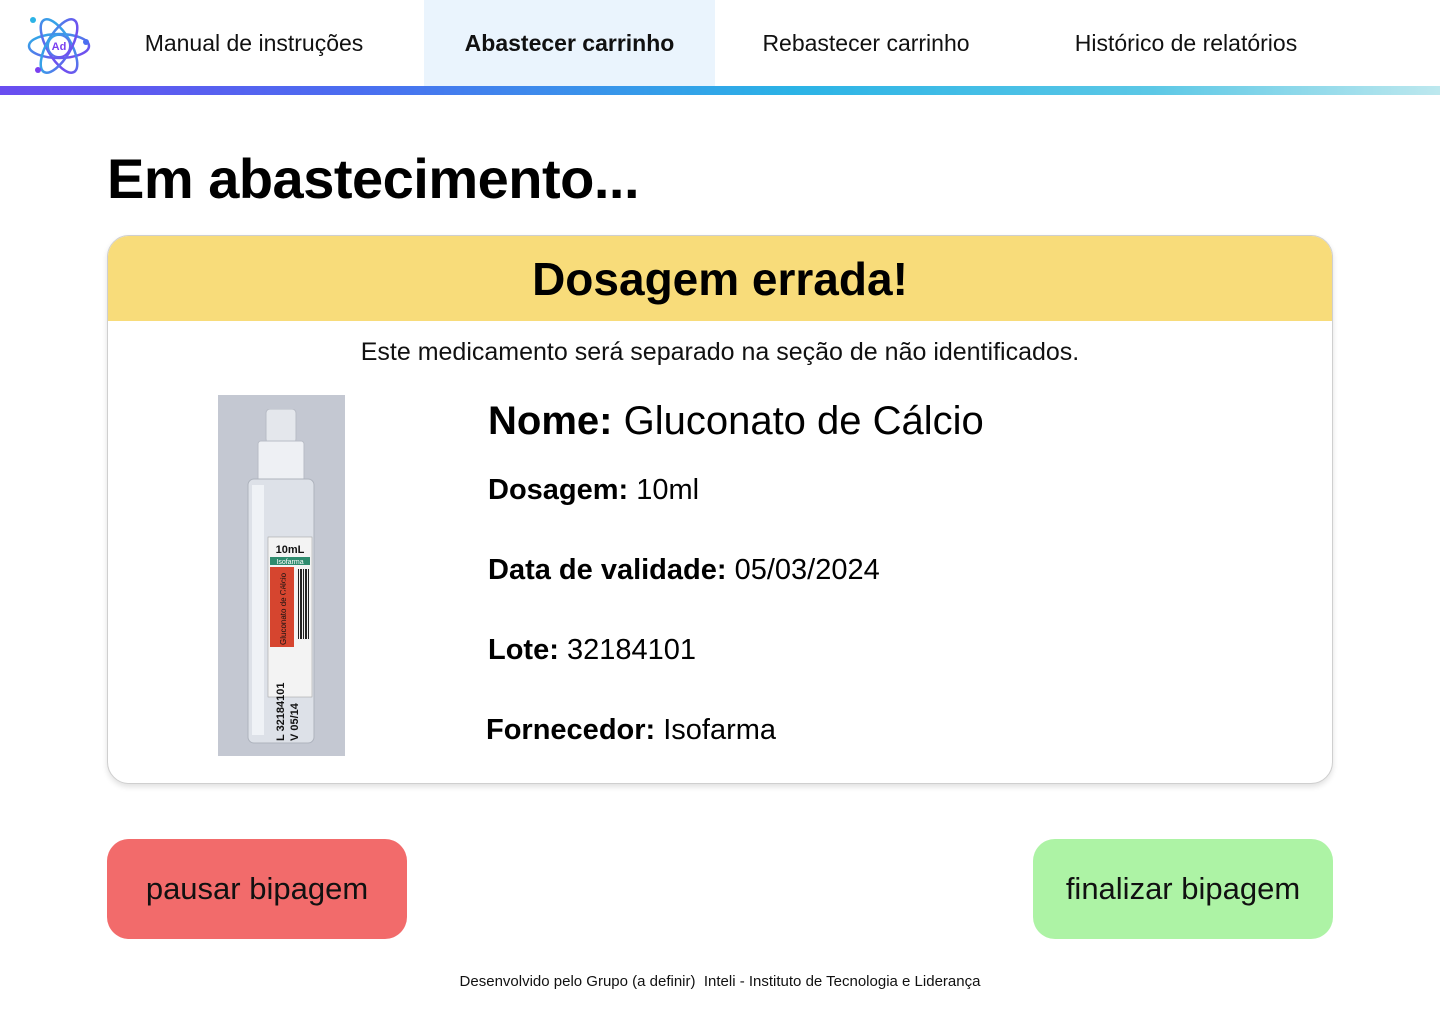  What do you see at coordinates (289, 562) in the screenshot?
I see `vial-brand-text: Isofarma` at bounding box center [289, 562].